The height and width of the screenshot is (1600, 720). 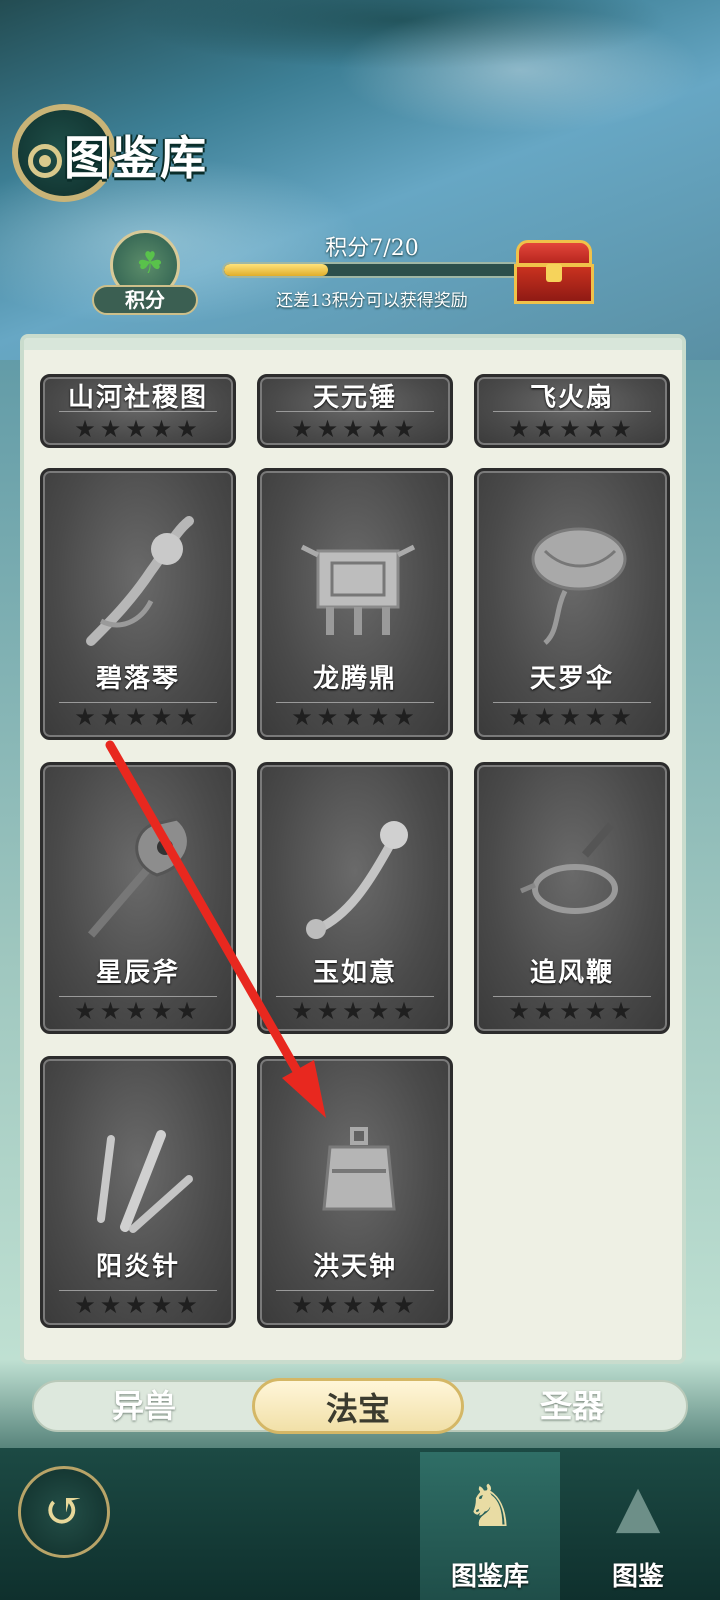 I want to click on card-hongtianzhong: 洪天钟 ★★★★★, so click(x=355, y=1192).